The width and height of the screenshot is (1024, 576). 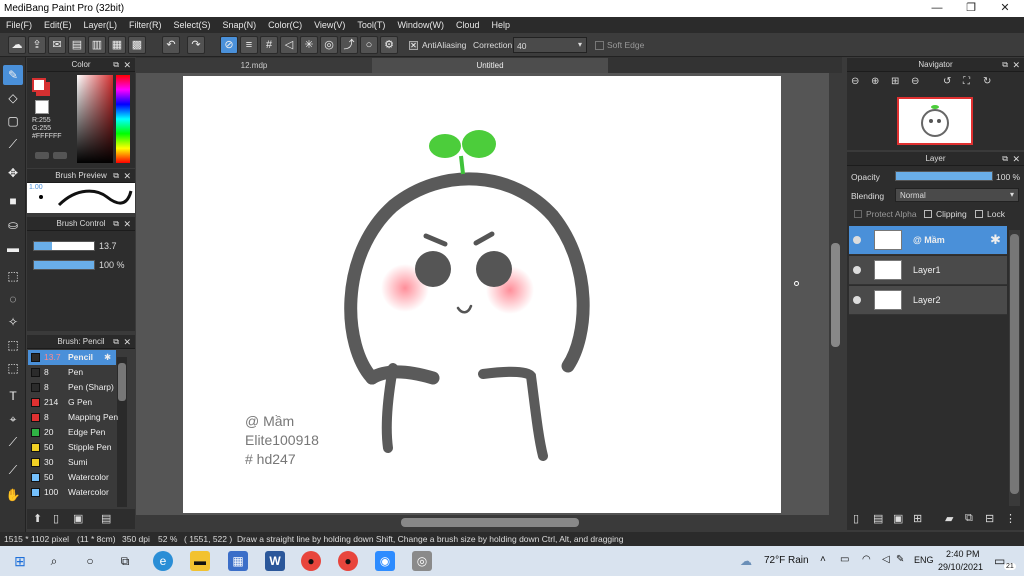 What do you see at coordinates (971, 8) in the screenshot?
I see `maximize-button: ❐` at bounding box center [971, 8].